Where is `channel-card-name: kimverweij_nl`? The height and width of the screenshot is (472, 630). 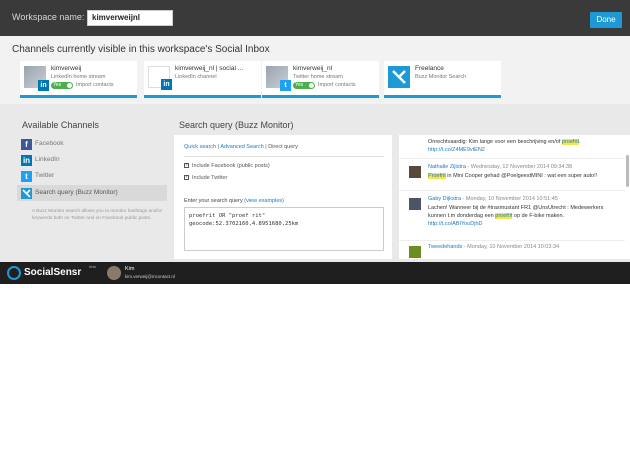 channel-card-name: kimverweij_nl is located at coordinates (313, 68).